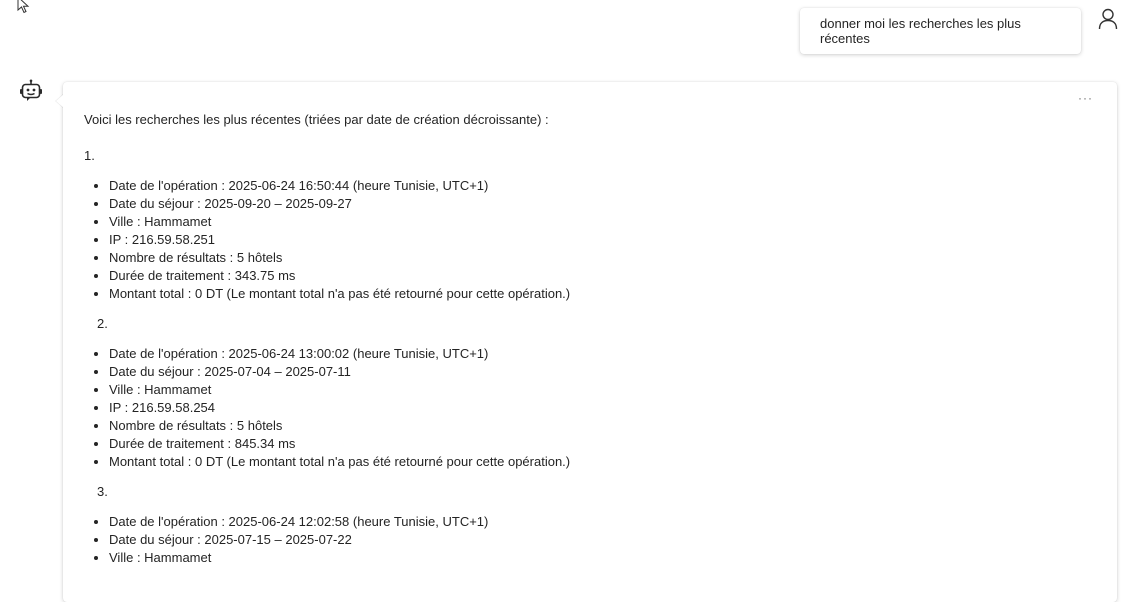  I want to click on result-detail: Date du séjour : 2025-09-20 – 2025-09-27, so click(601, 204).